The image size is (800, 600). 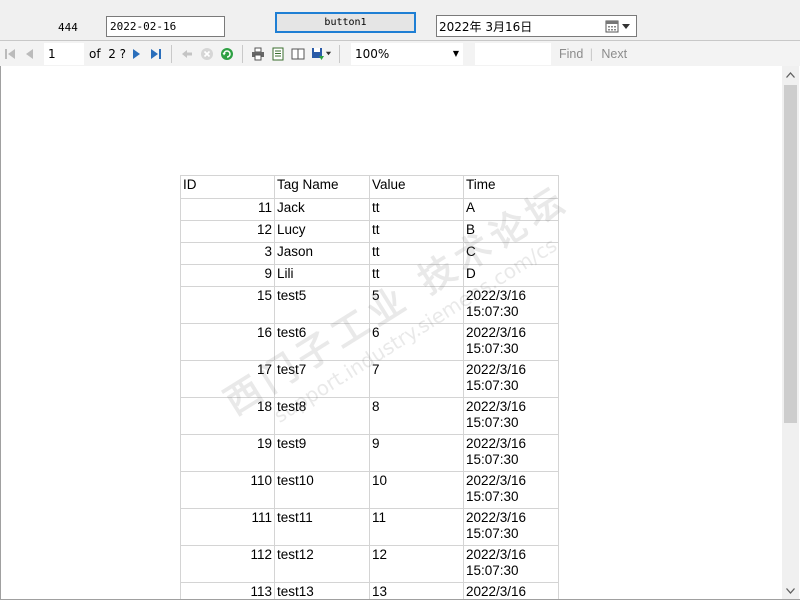 I want to click on date-picker-value: 2022年 3月16日, so click(x=486, y=26).